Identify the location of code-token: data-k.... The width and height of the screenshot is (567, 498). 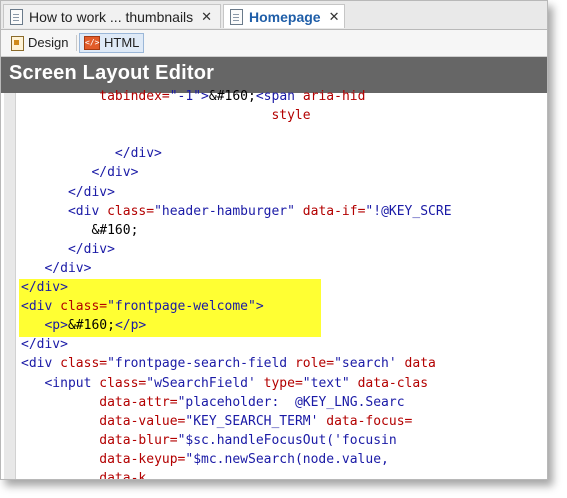
(134, 475).